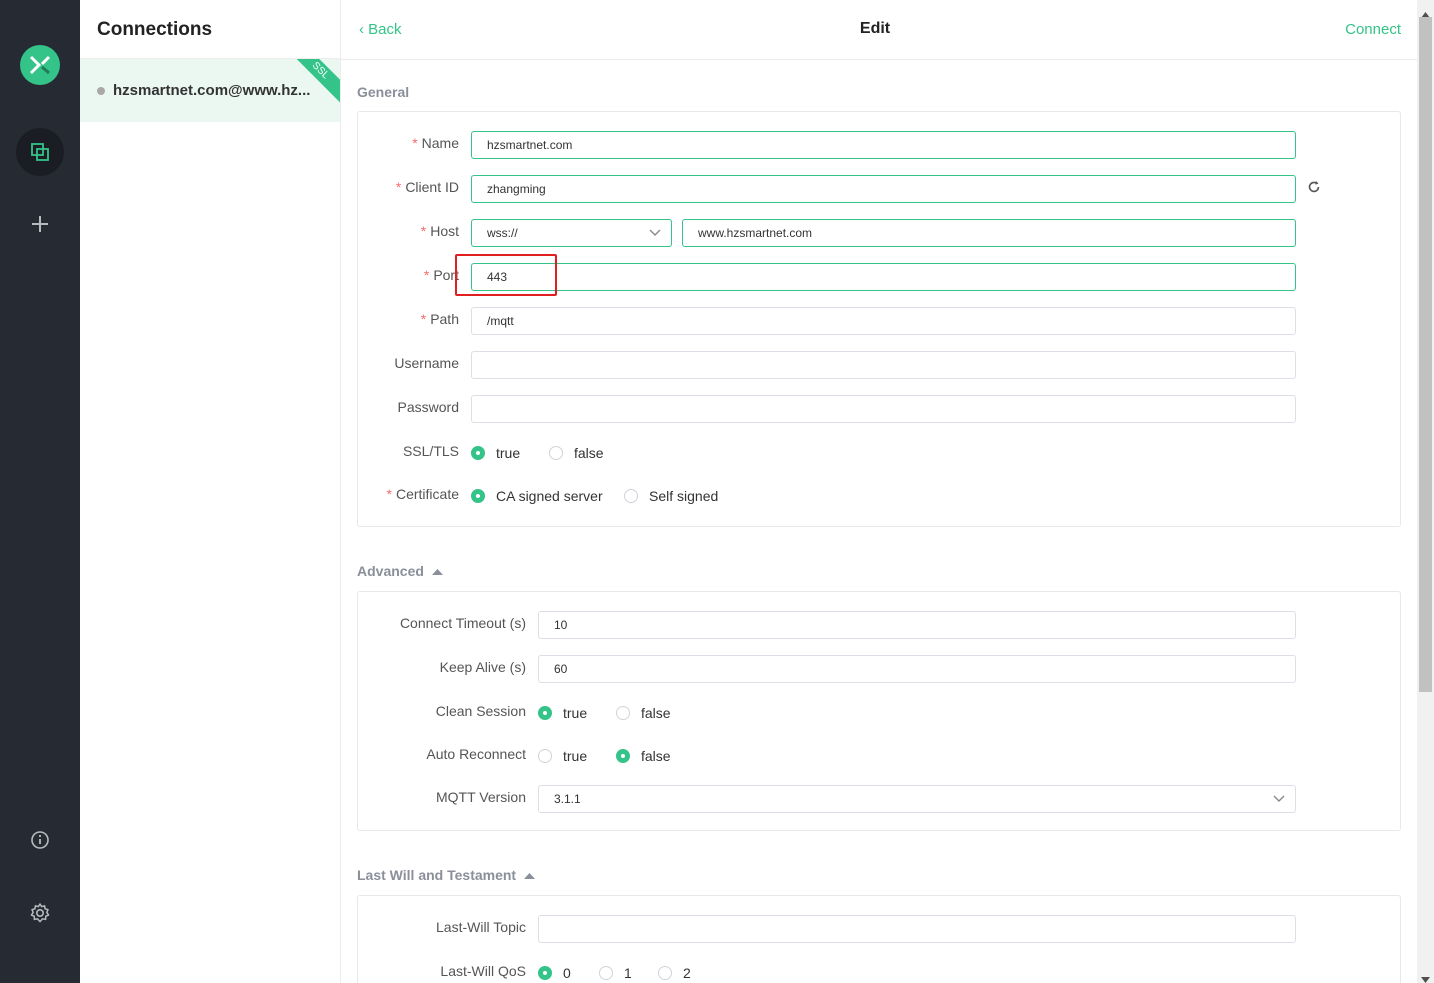 This screenshot has width=1434, height=983. I want to click on ssl-true-radio: true, so click(495, 453).